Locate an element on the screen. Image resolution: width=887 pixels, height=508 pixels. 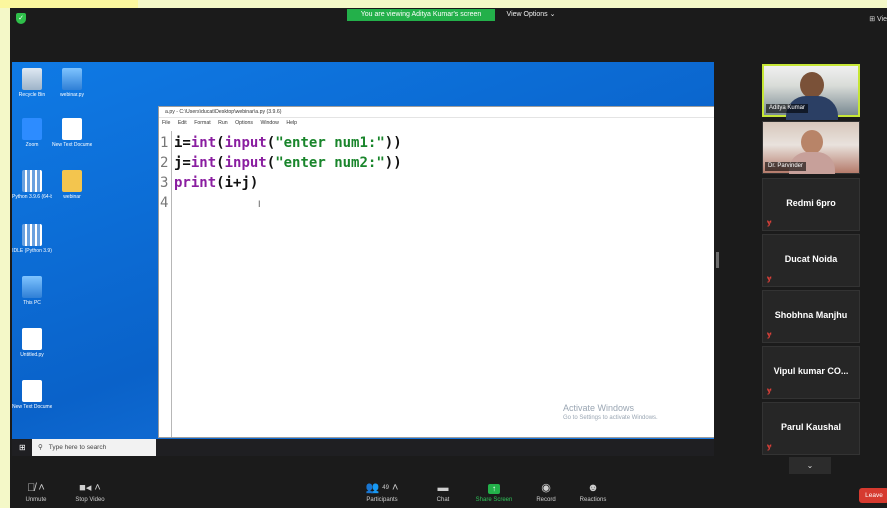
view-mode-button: ⊞ Vie is located at coordinates (878, 19).